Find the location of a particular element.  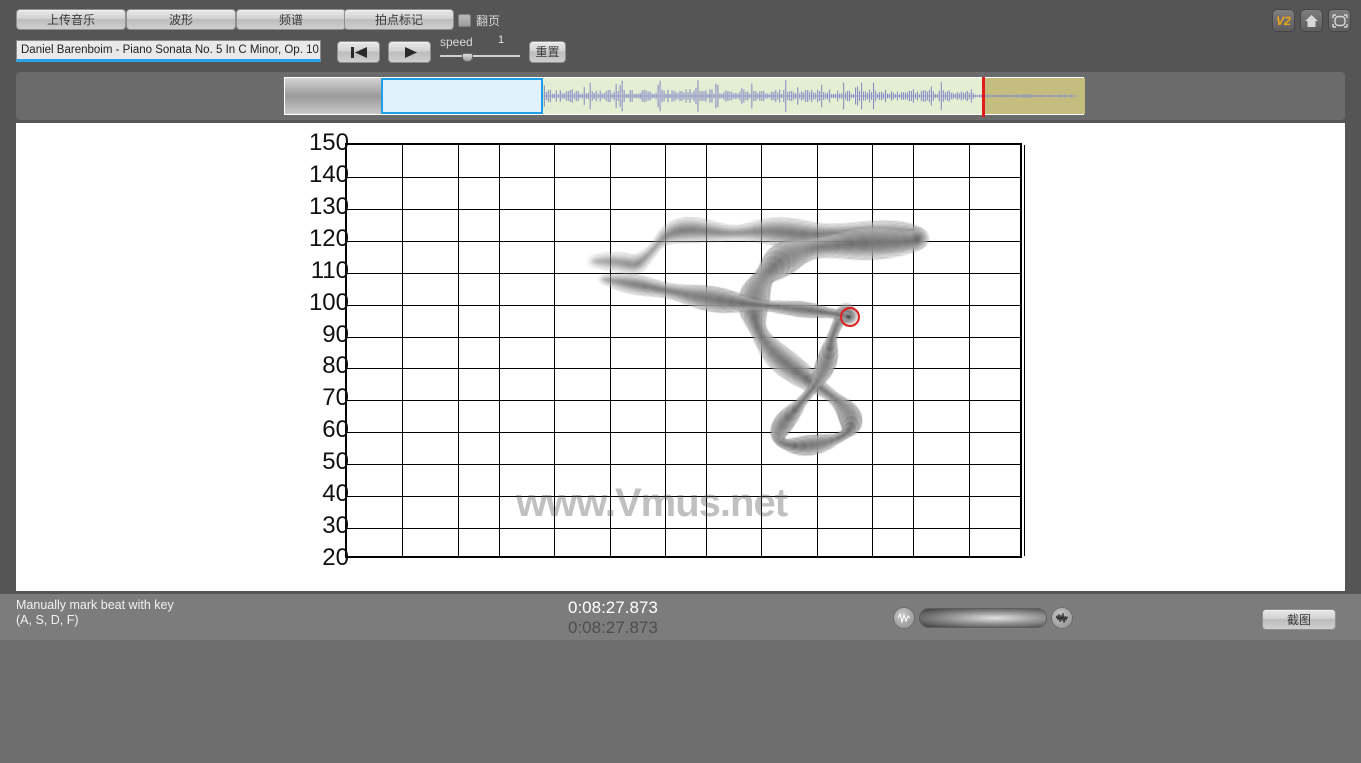

home-icon is located at coordinates (1311, 20).